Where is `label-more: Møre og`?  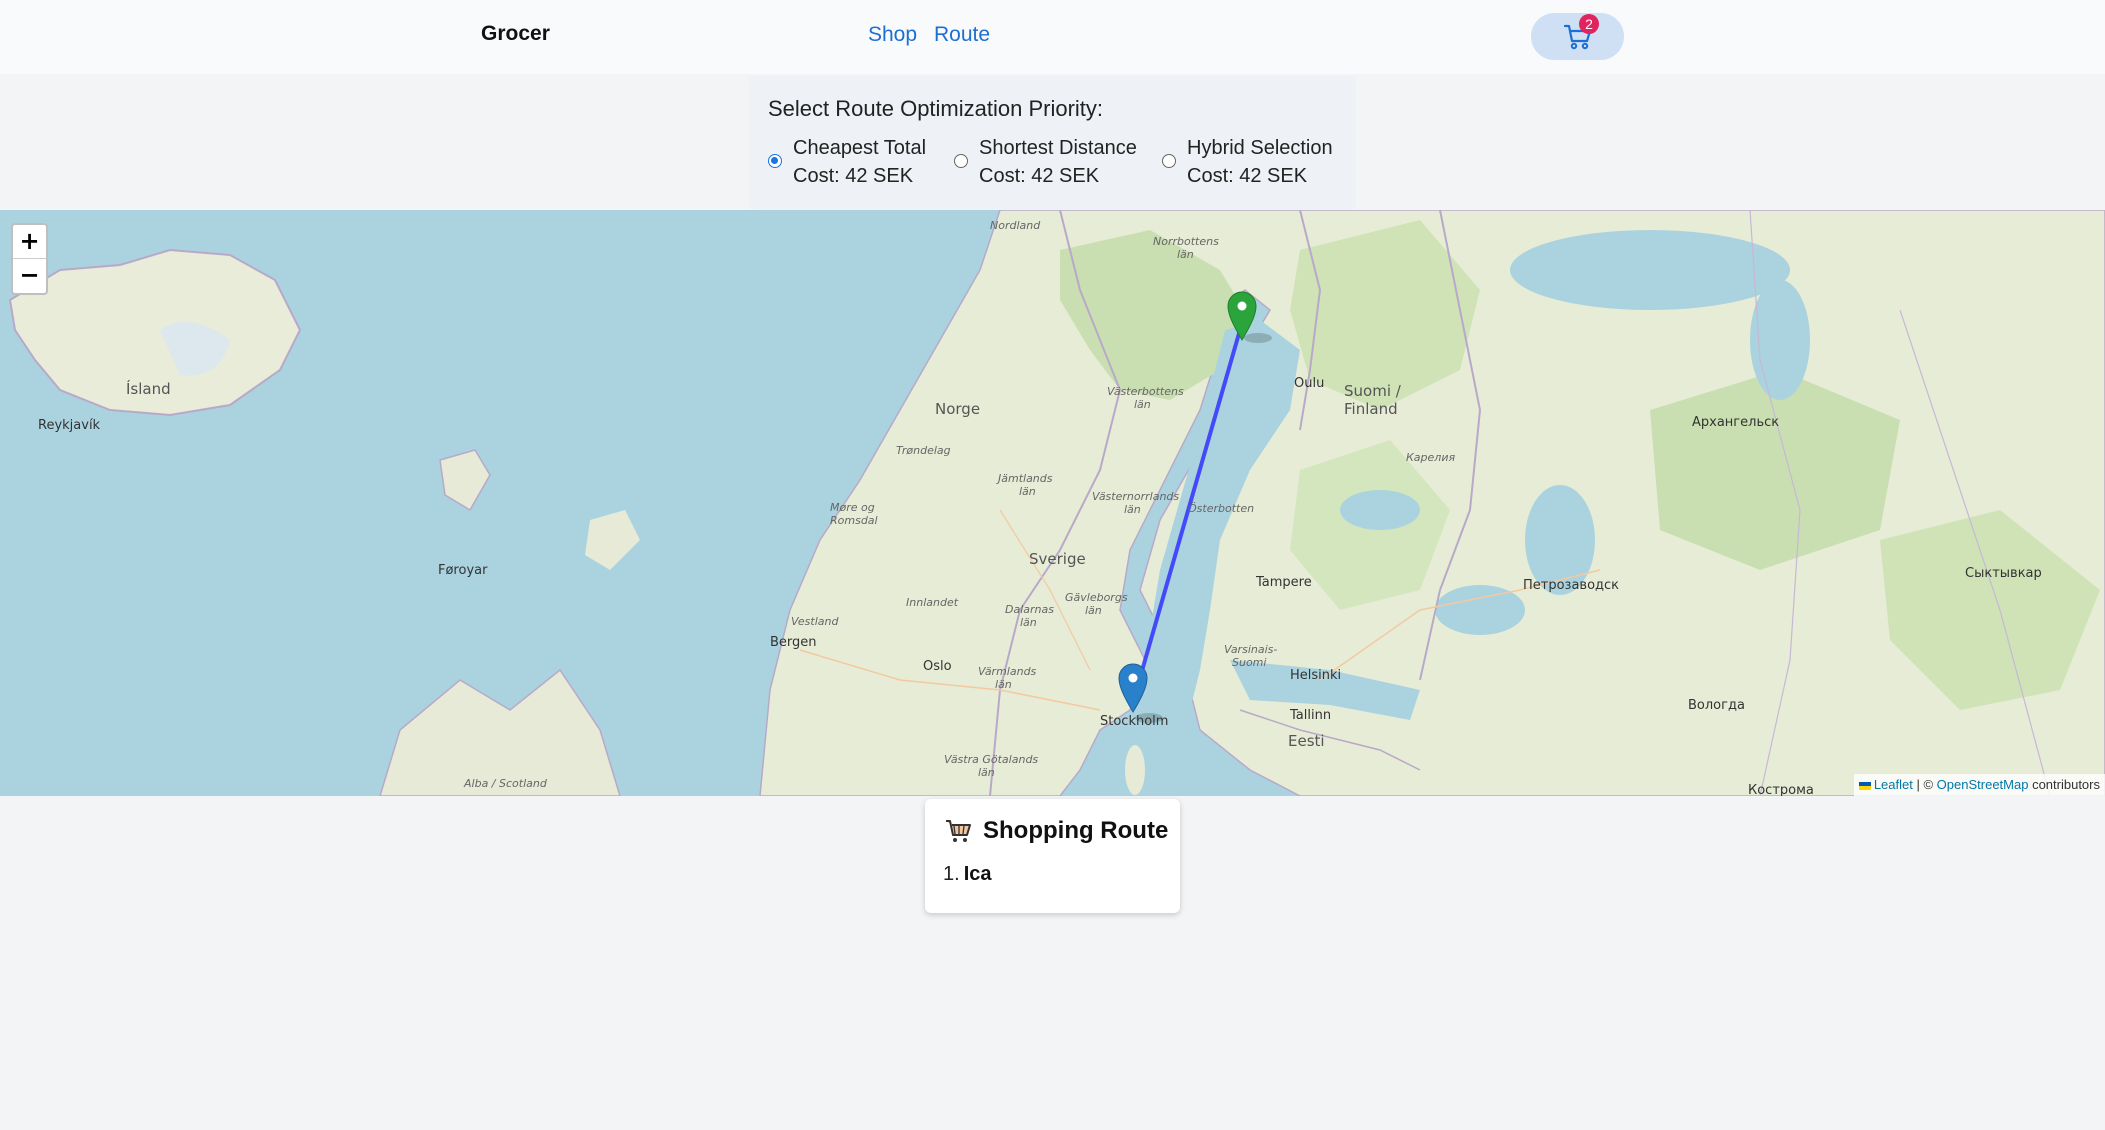
label-more: Møre og is located at coordinates (852, 507).